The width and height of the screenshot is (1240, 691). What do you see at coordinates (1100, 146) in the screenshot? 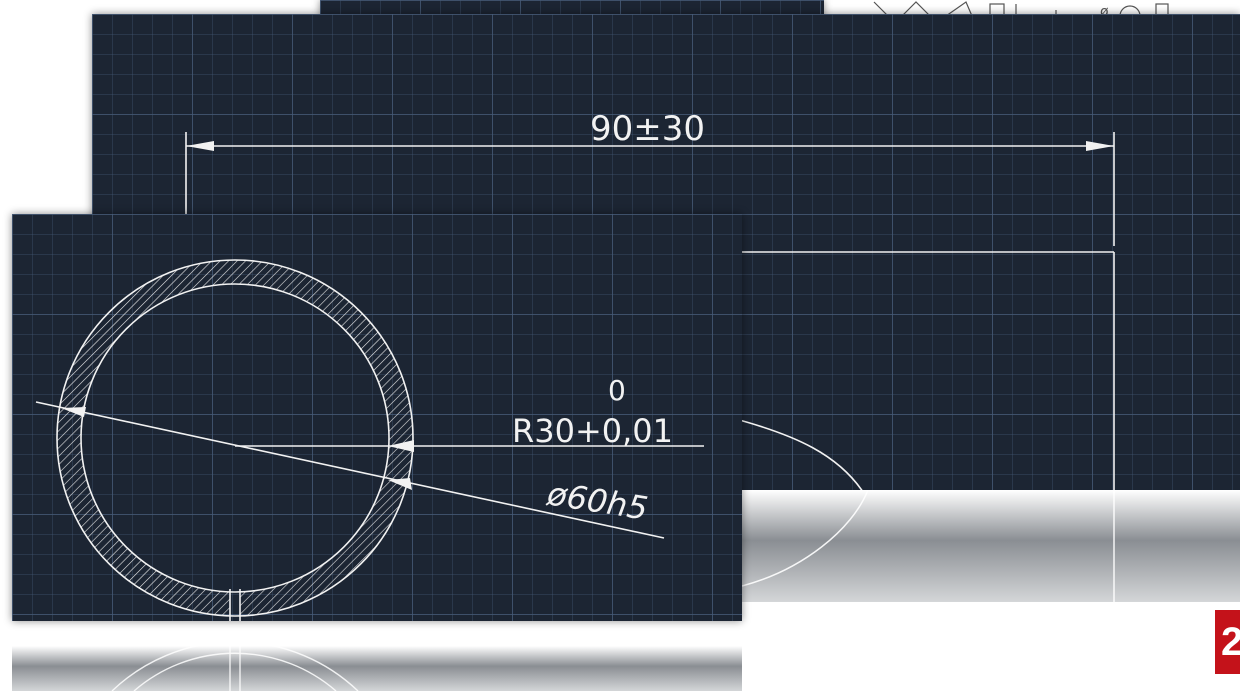
I see `arrow-right` at bounding box center [1100, 146].